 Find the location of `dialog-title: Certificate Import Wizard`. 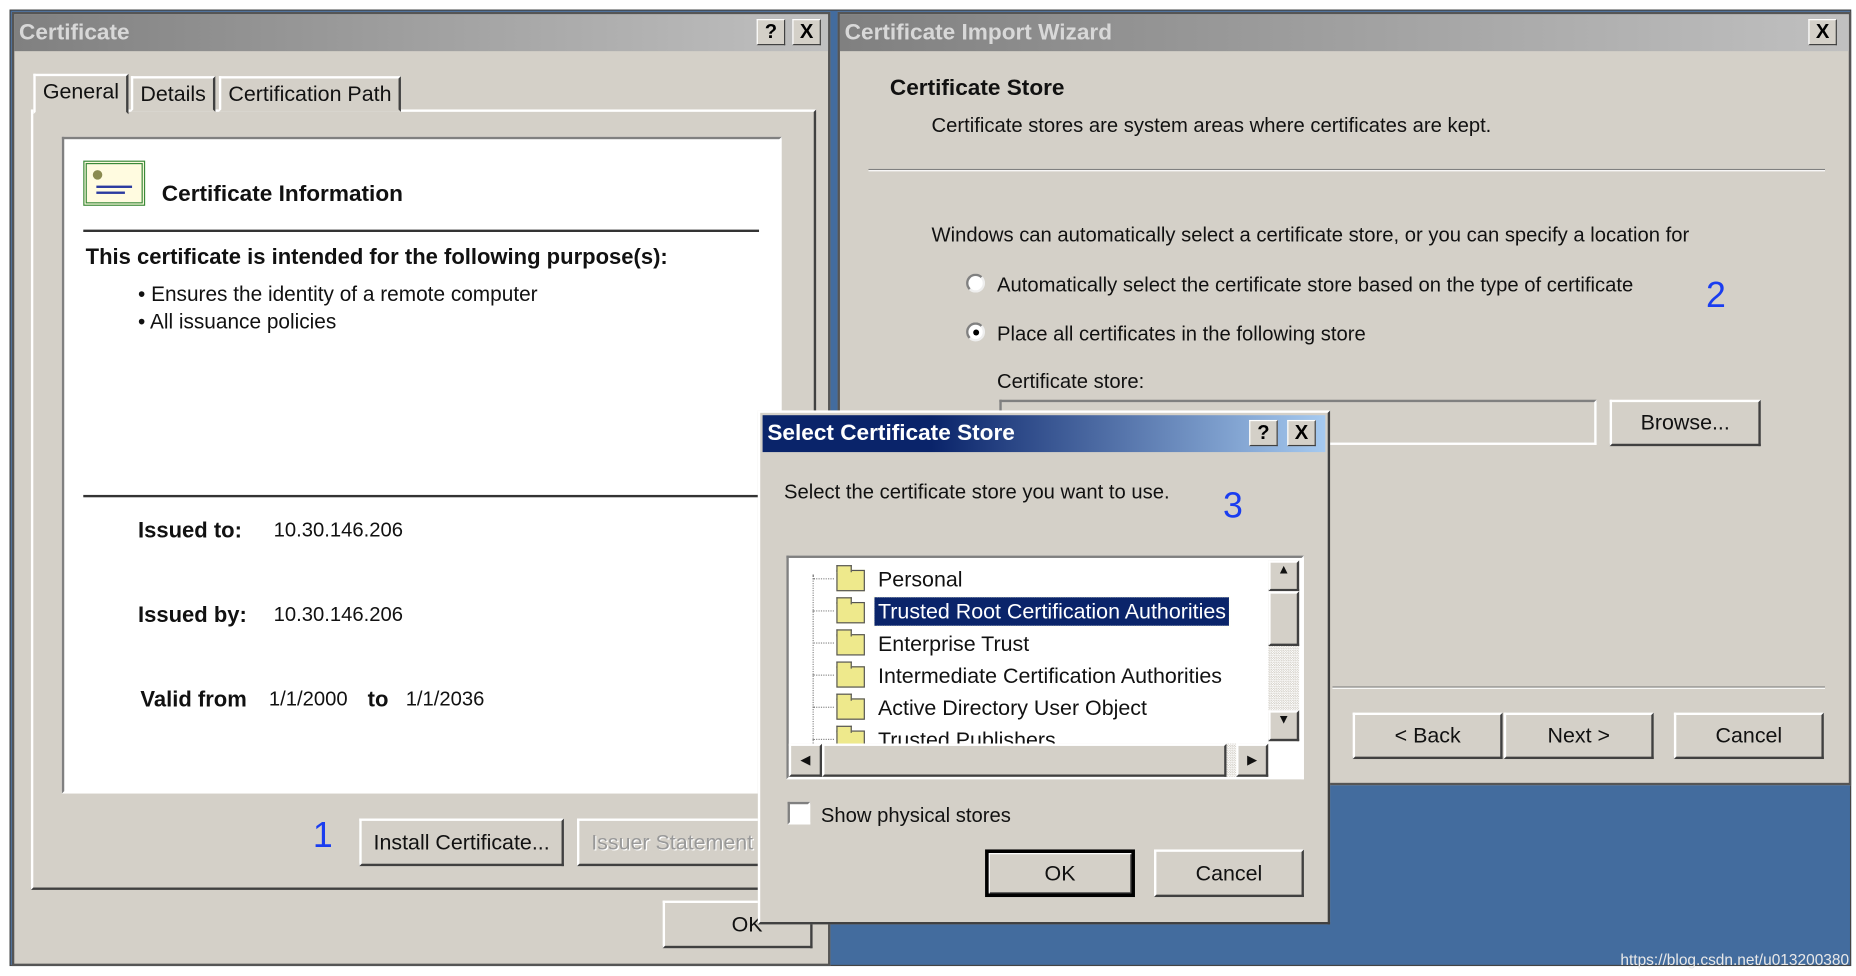

dialog-title: Certificate Import Wizard is located at coordinates (978, 33).